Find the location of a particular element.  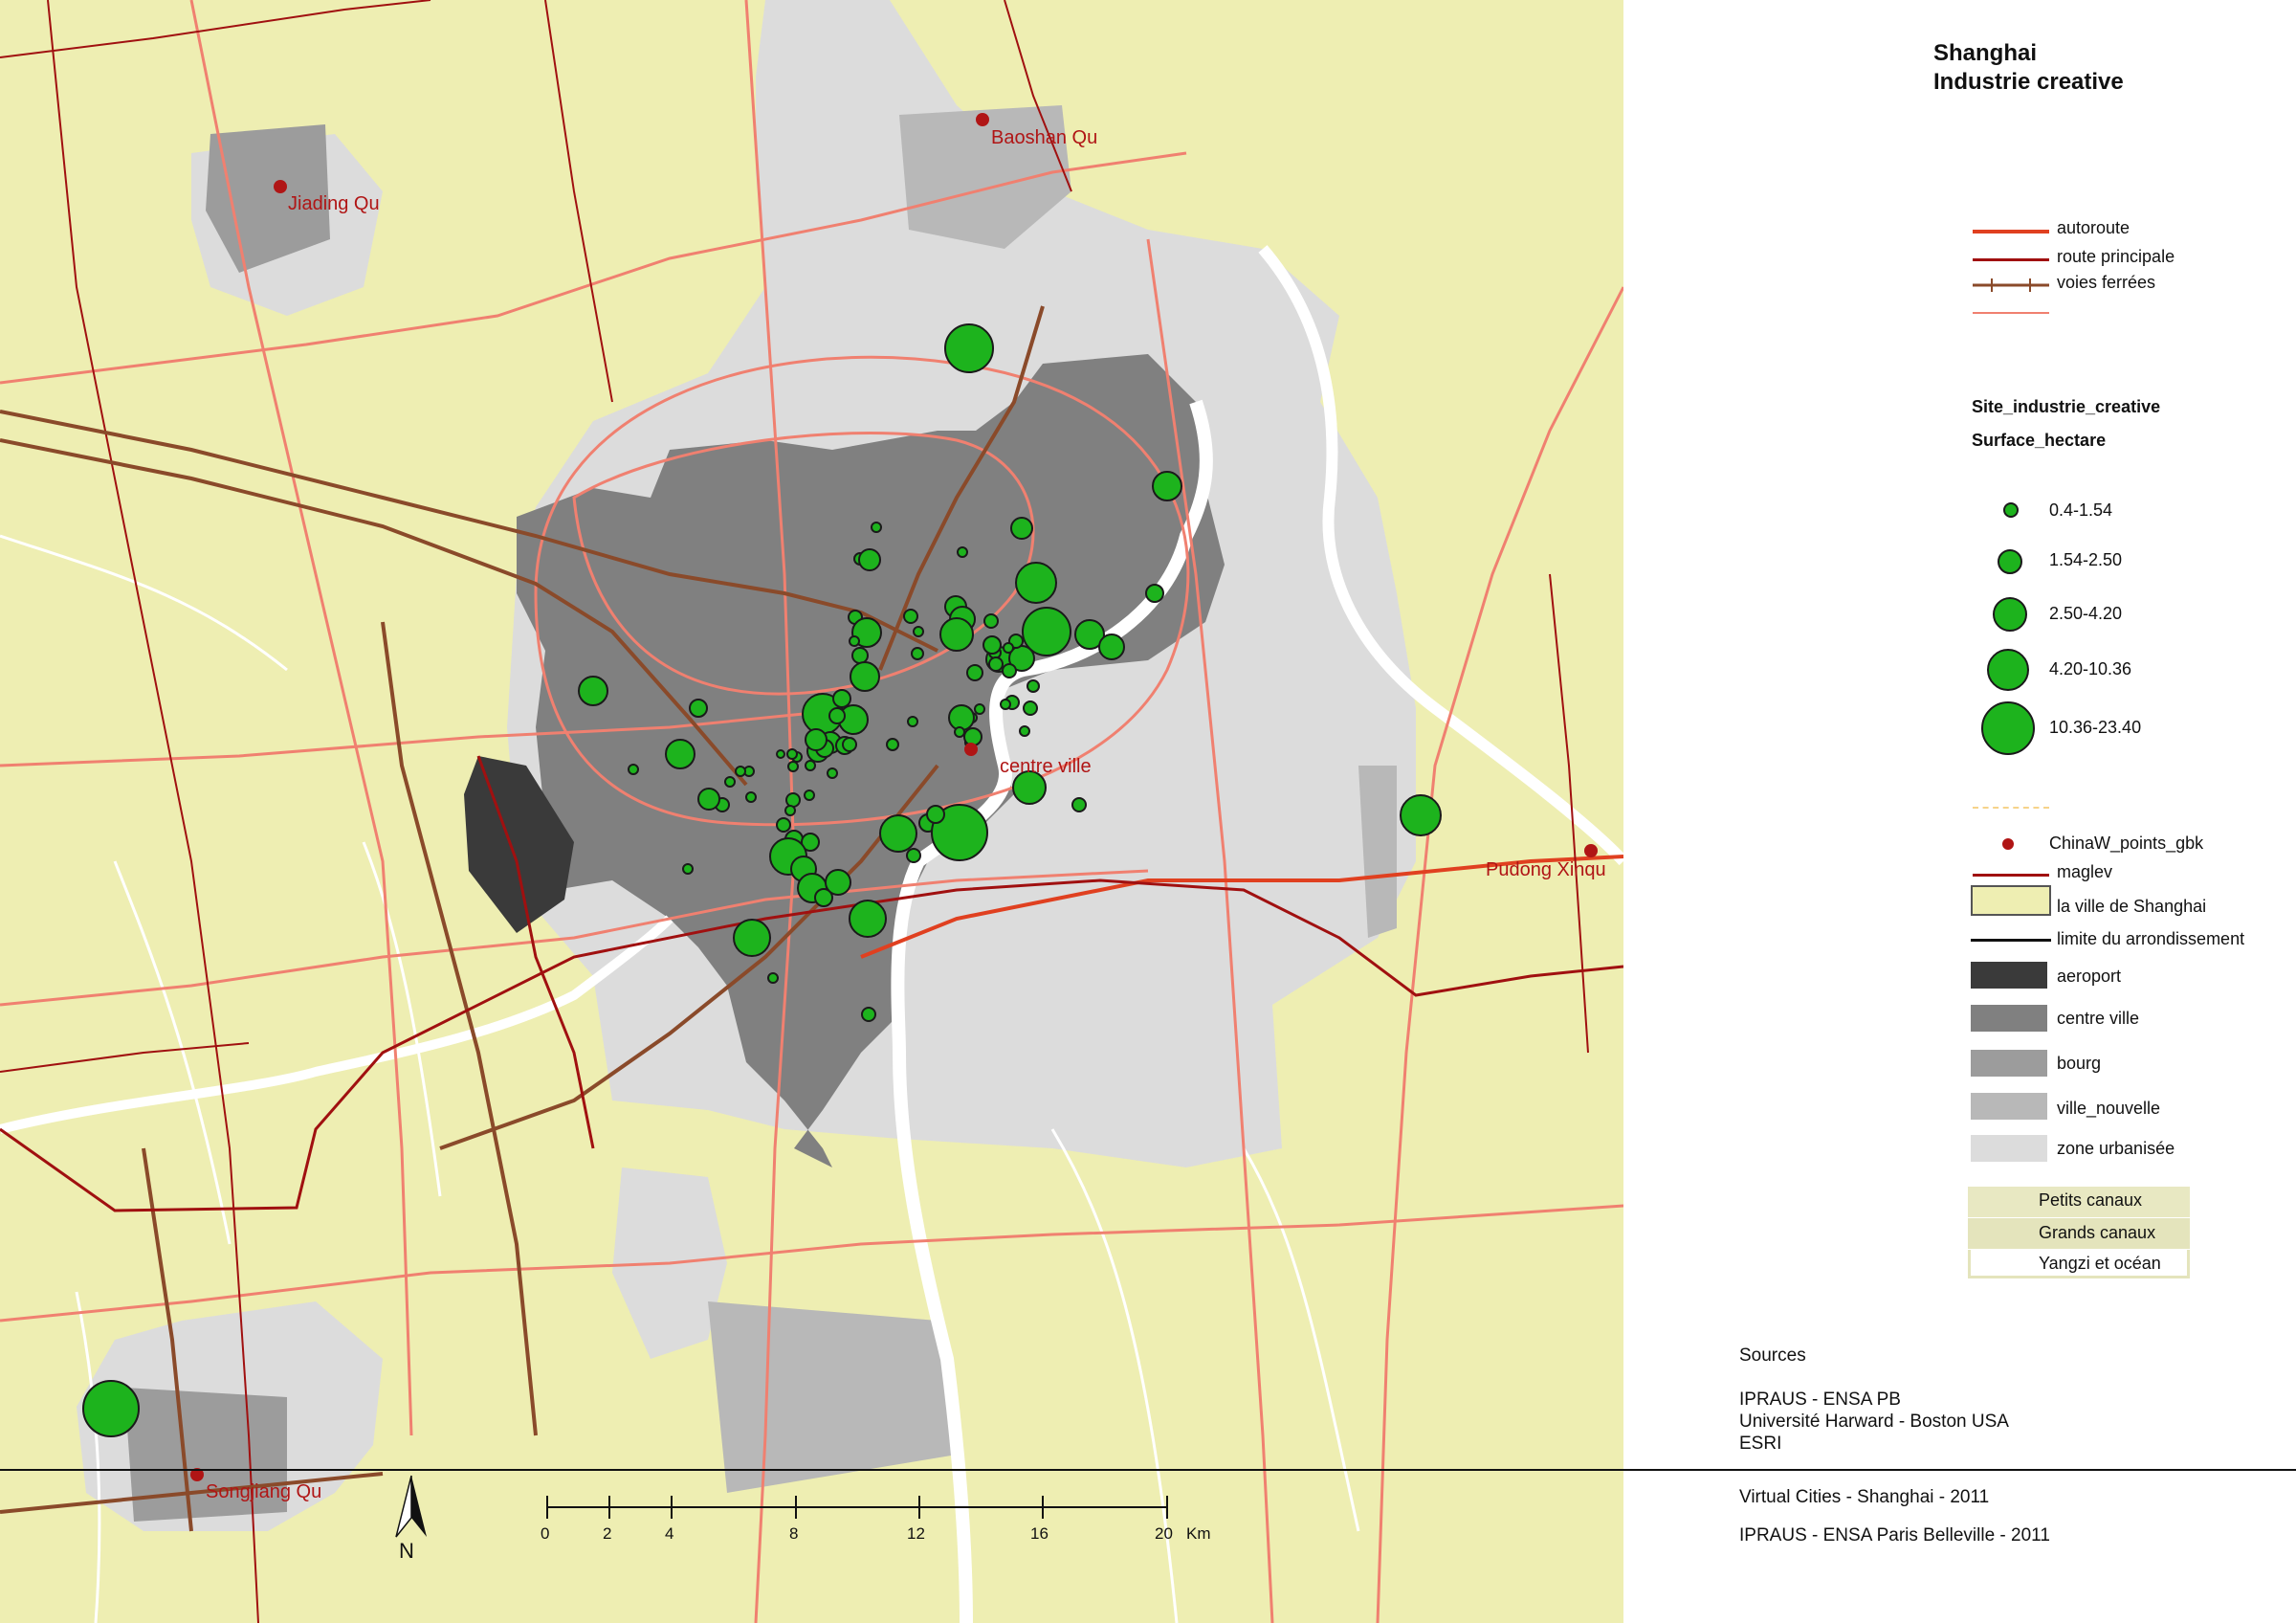

legend-rail-swatch is located at coordinates (2011, 285).